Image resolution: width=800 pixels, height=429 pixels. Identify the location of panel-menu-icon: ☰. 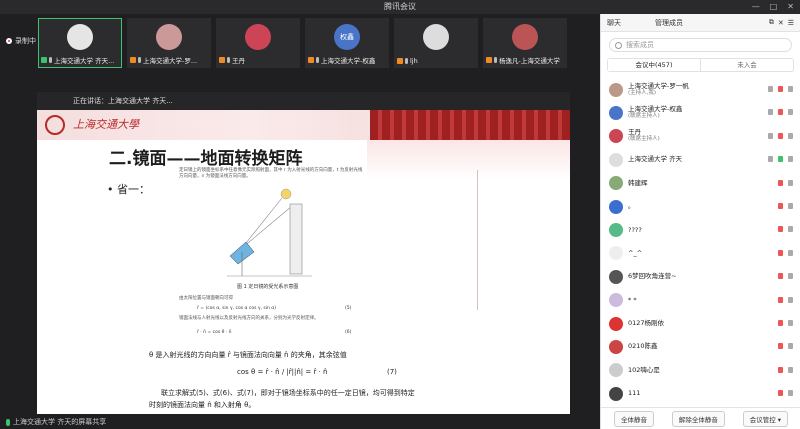
(791, 23).